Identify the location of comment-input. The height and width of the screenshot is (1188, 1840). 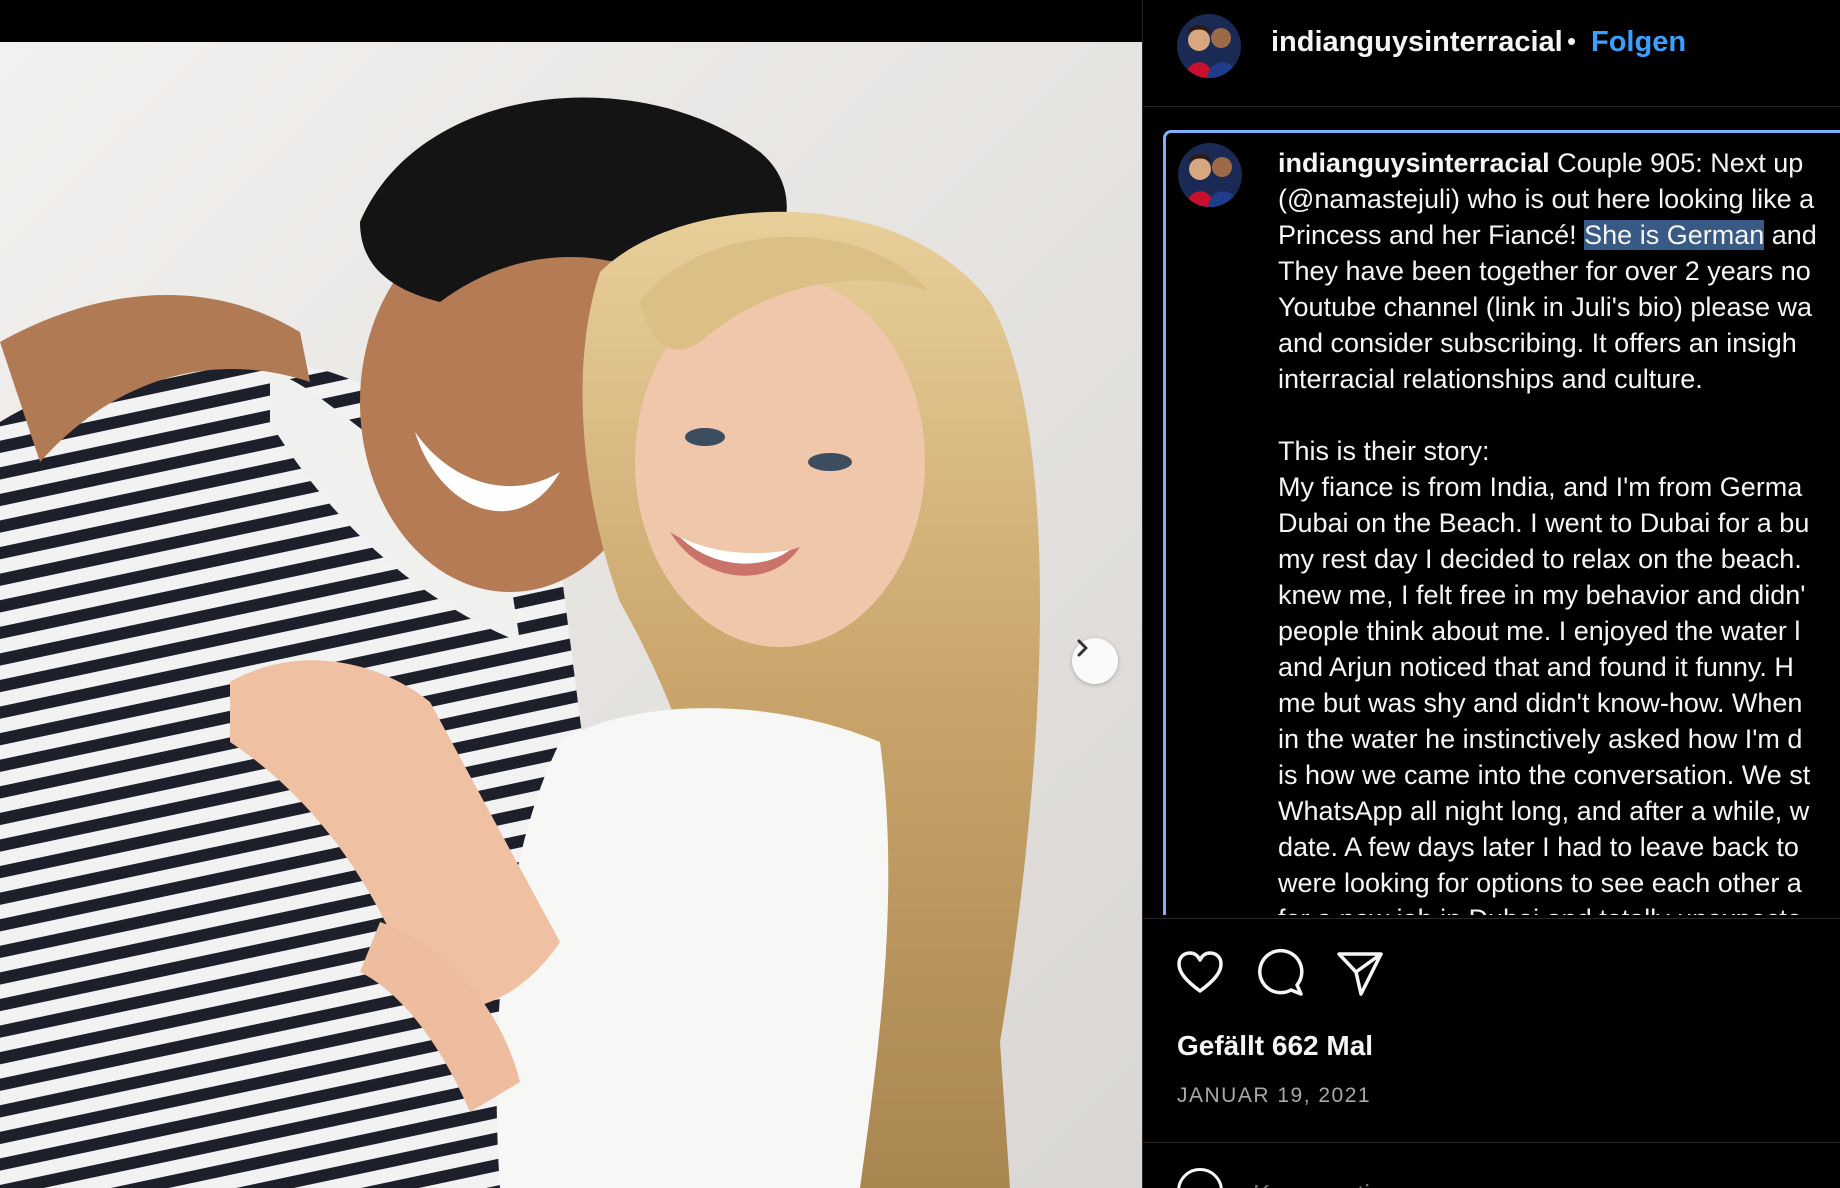
(1513, 1183).